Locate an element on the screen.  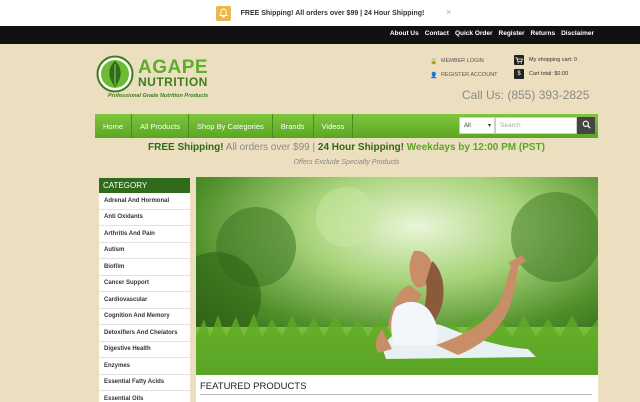
user-plus-icon: 👤 is located at coordinates (434, 75).